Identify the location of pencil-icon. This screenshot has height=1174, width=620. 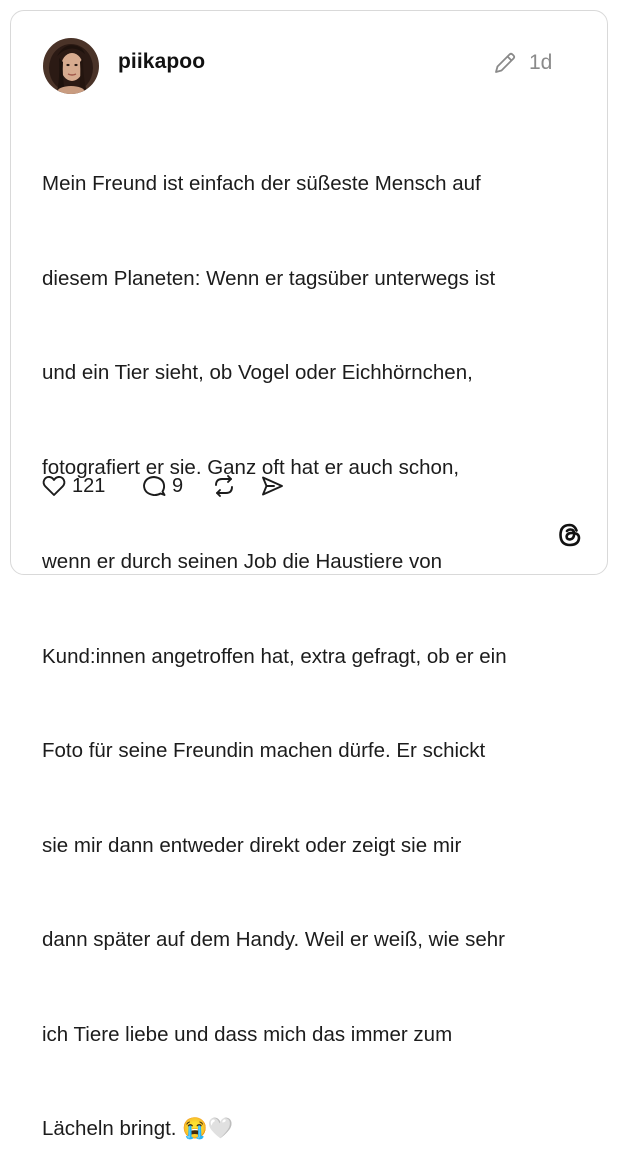
(505, 63).